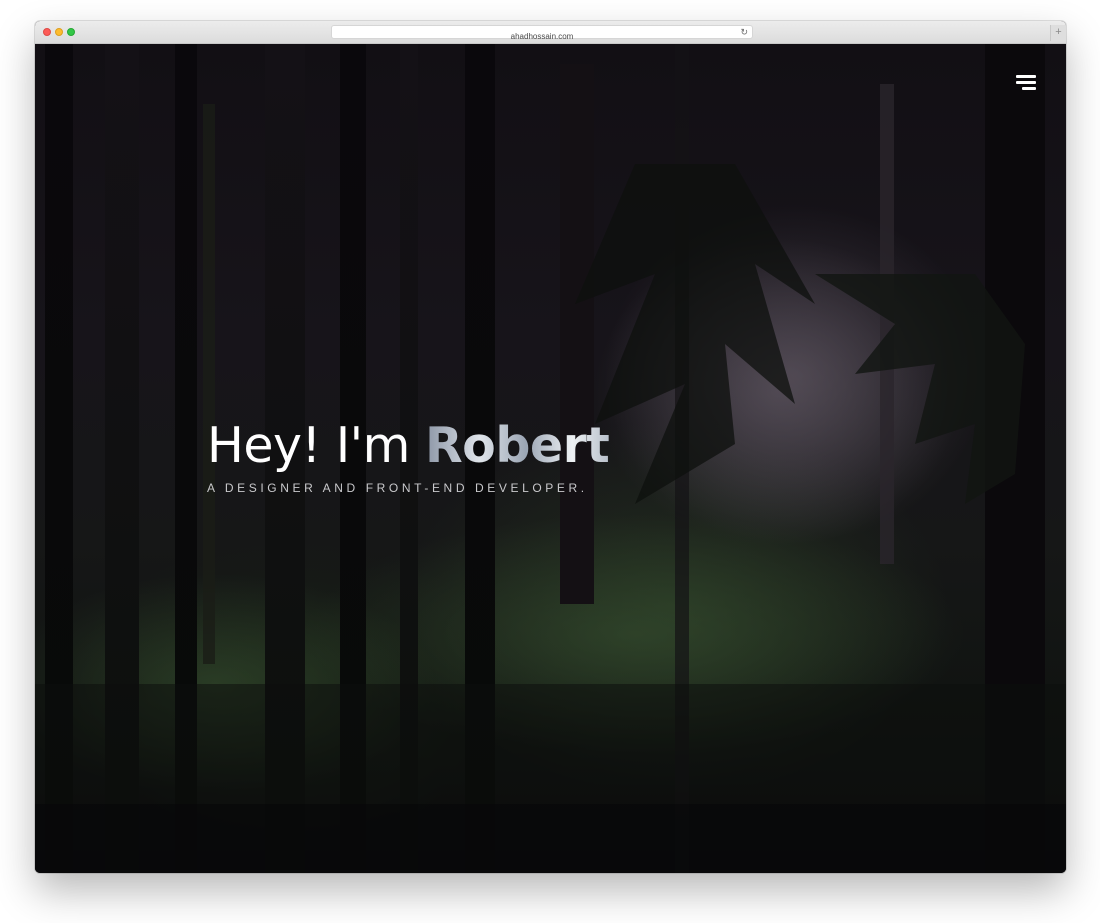 The width and height of the screenshot is (1100, 923). What do you see at coordinates (71, 32) in the screenshot?
I see `maximize-window-button` at bounding box center [71, 32].